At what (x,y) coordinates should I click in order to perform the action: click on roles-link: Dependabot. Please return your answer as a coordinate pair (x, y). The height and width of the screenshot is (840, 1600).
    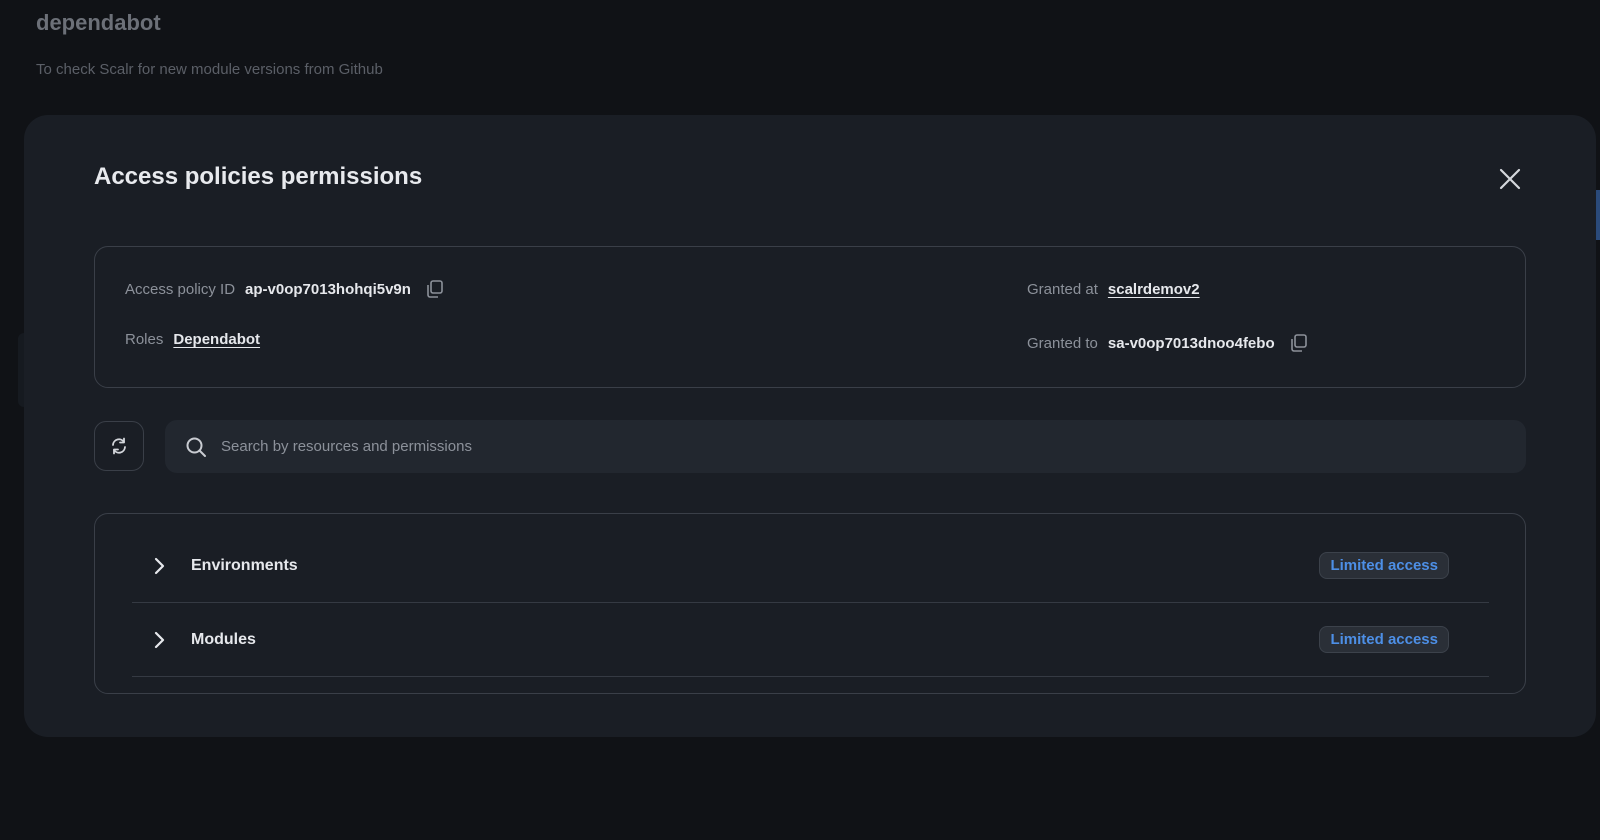
    Looking at the image, I should click on (216, 339).